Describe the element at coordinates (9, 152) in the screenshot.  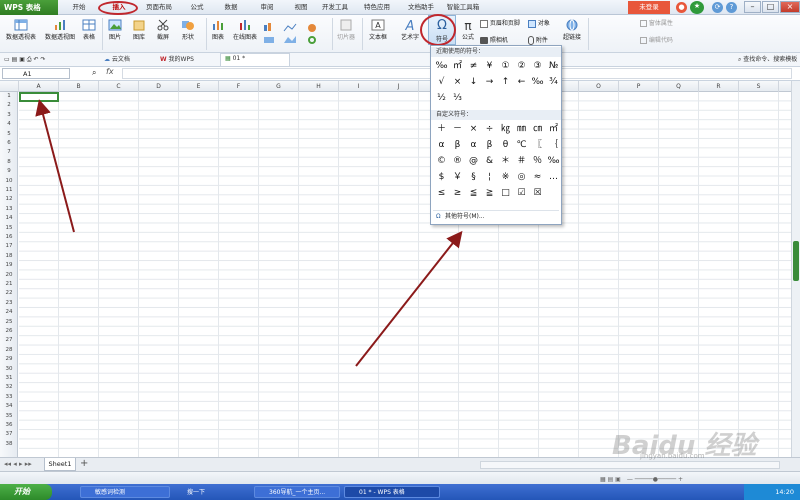
I see `row-header: 7` at that location.